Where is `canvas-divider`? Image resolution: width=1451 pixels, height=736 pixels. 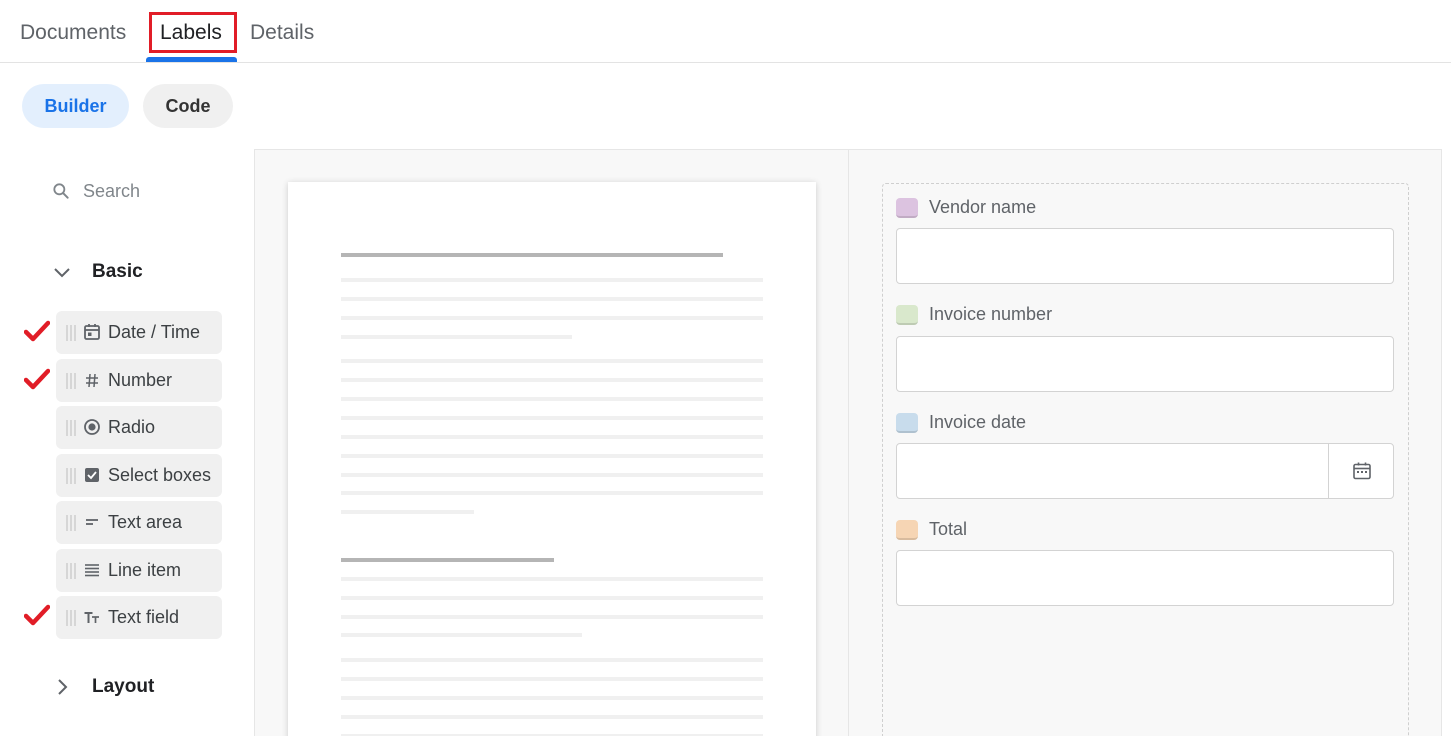
canvas-divider is located at coordinates (848, 442).